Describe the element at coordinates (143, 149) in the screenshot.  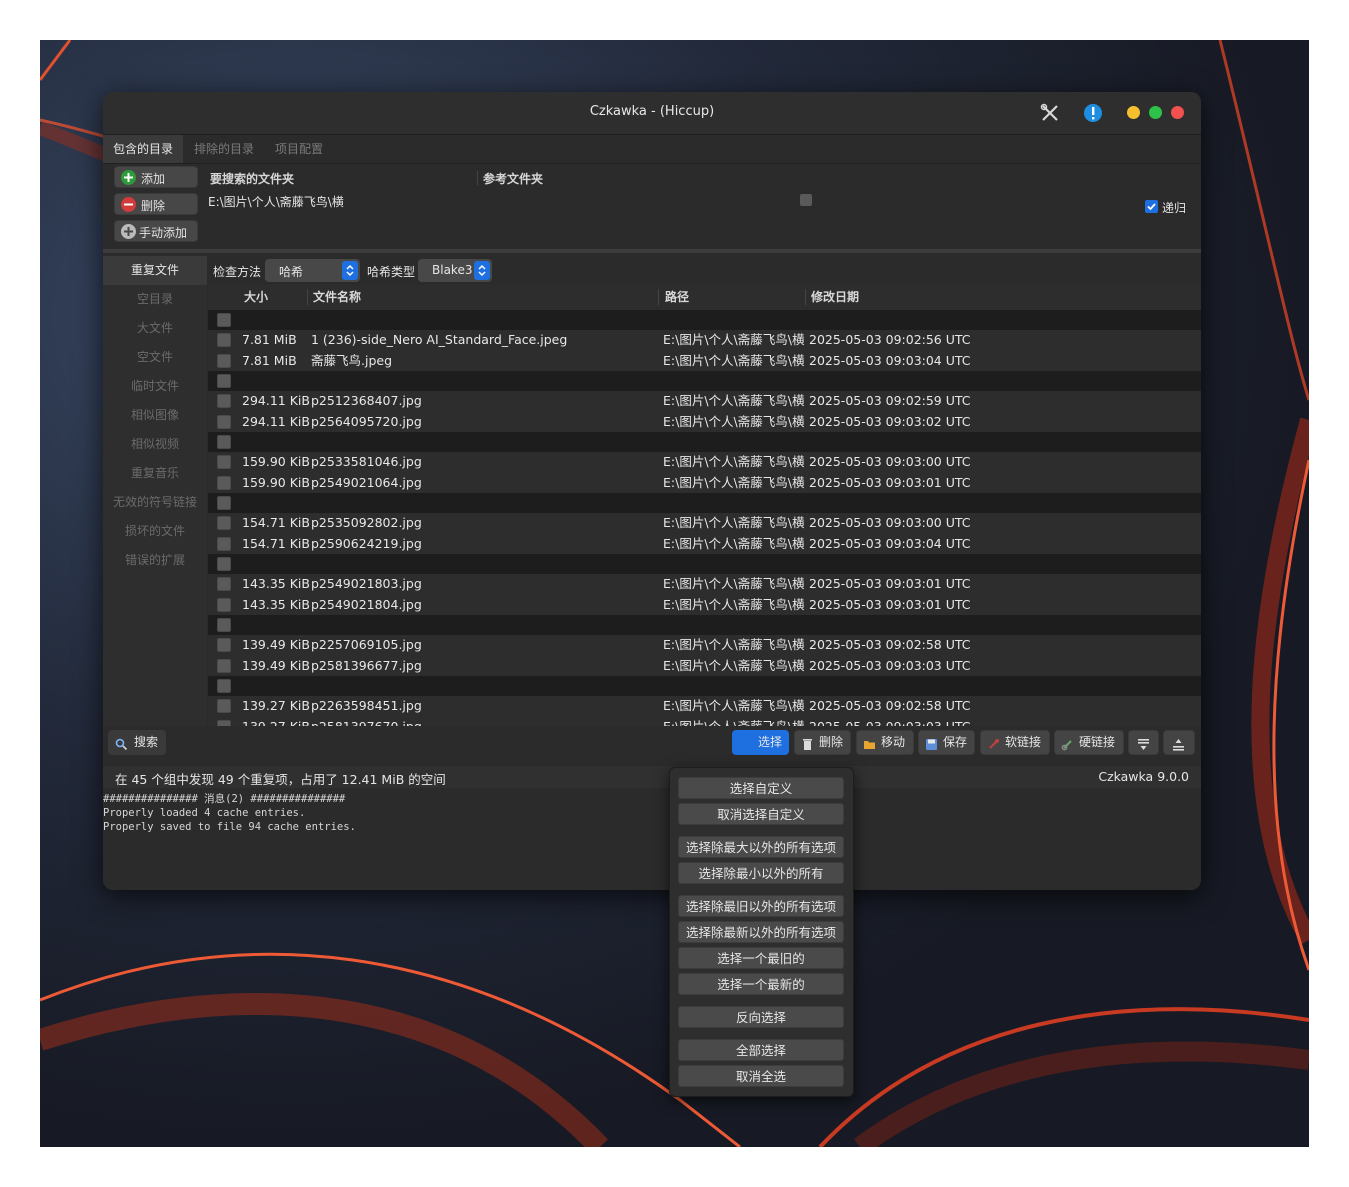
I see `tab-included-dirs: 包含的目录` at that location.